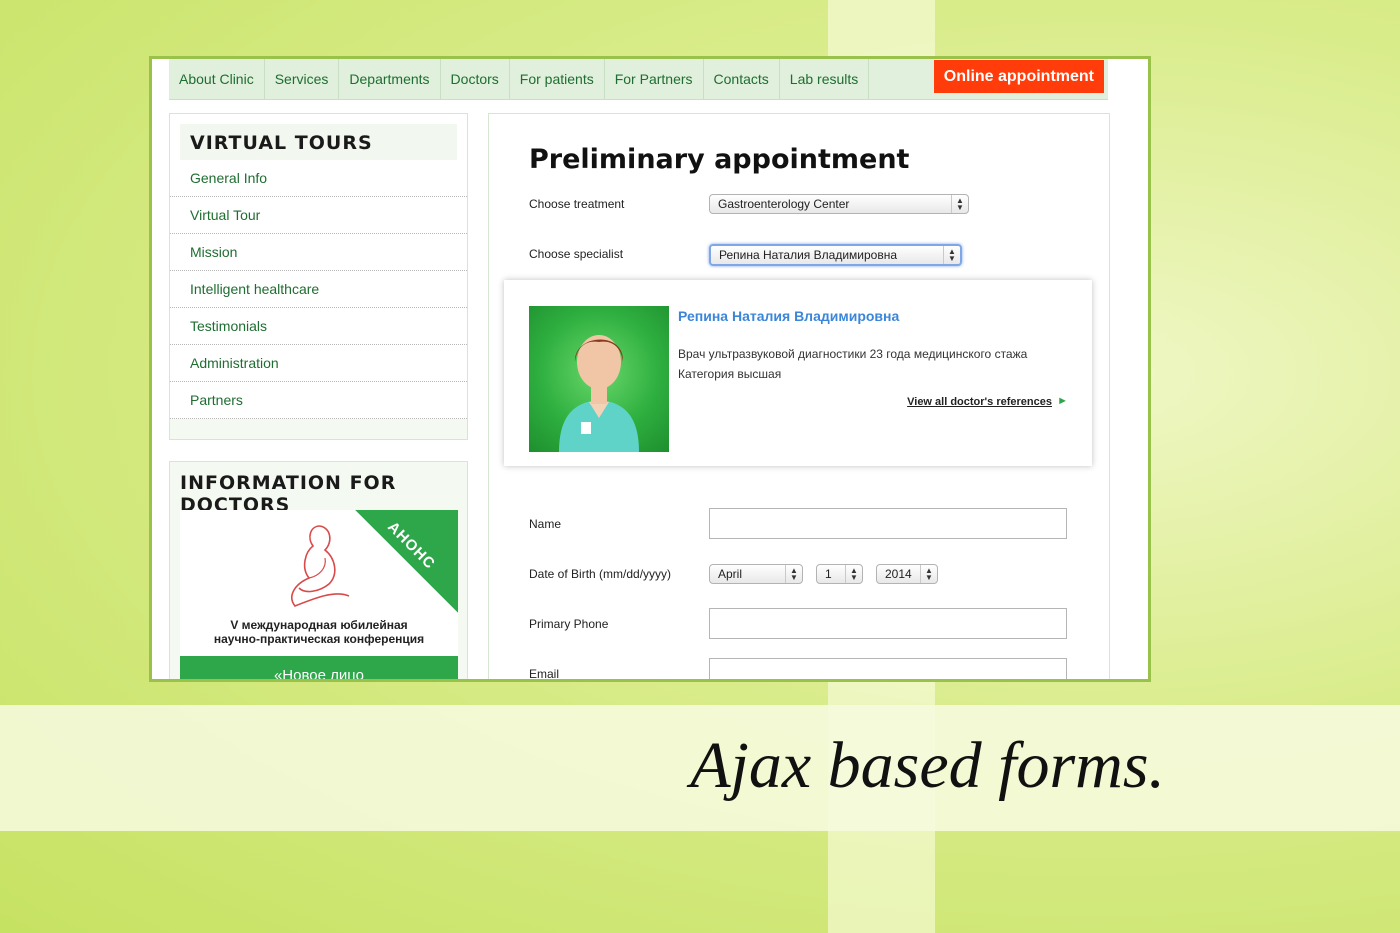 The height and width of the screenshot is (933, 1400). Describe the element at coordinates (318, 429) in the screenshot. I see `tour-list-footer` at that location.